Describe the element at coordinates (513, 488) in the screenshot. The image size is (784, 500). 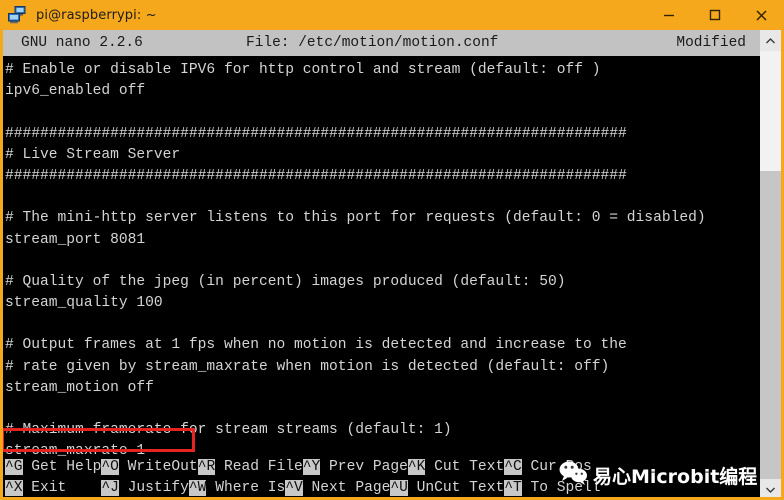
I see `shortcut-key: ^T` at that location.